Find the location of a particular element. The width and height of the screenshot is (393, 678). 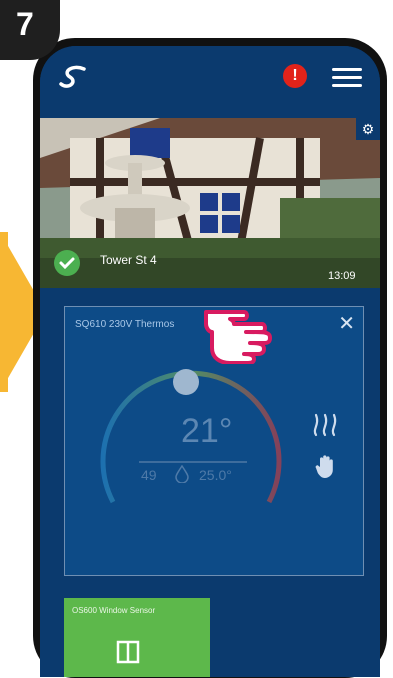

location-name: Tower St 4 is located at coordinates (128, 260).